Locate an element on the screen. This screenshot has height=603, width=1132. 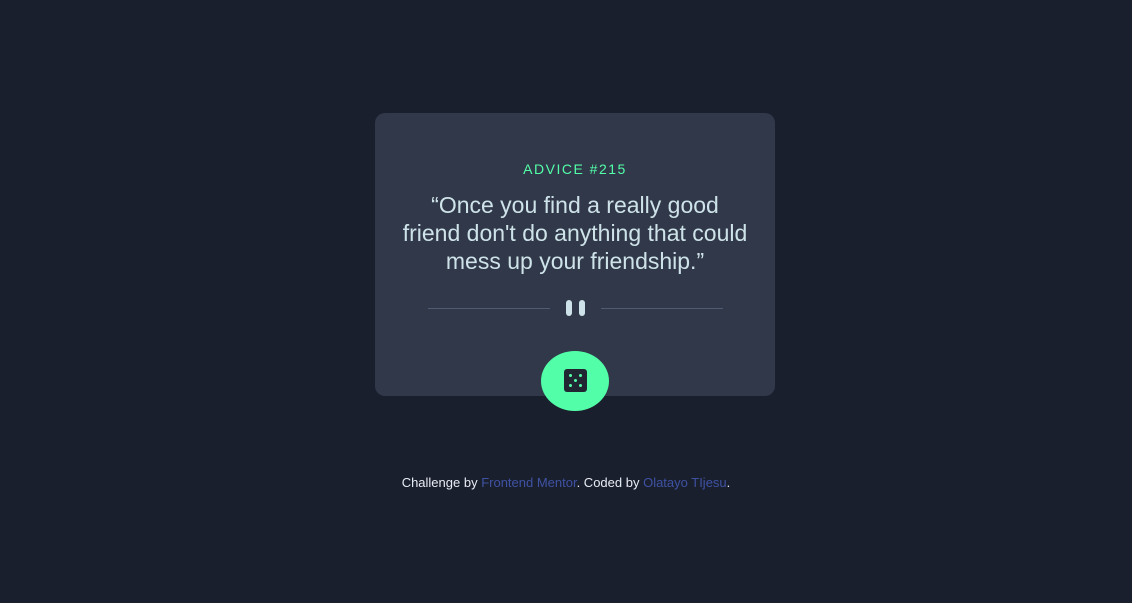
dice-icon is located at coordinates (575, 380).